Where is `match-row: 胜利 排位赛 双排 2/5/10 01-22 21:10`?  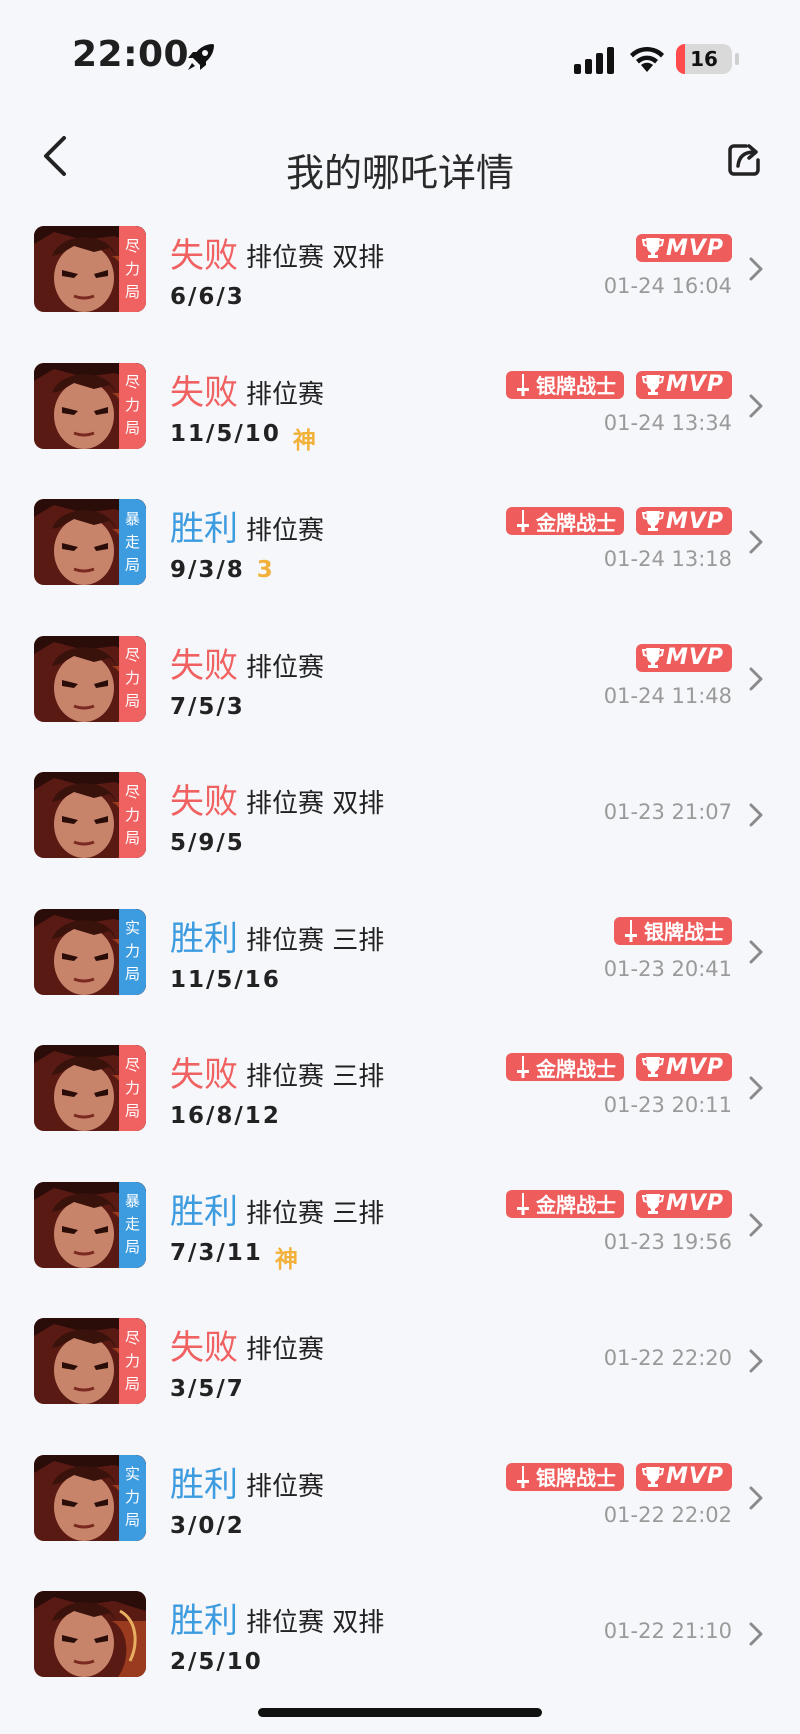 match-row: 胜利 排位赛 双排 2/5/10 01-22 21:10 is located at coordinates (400, 1655).